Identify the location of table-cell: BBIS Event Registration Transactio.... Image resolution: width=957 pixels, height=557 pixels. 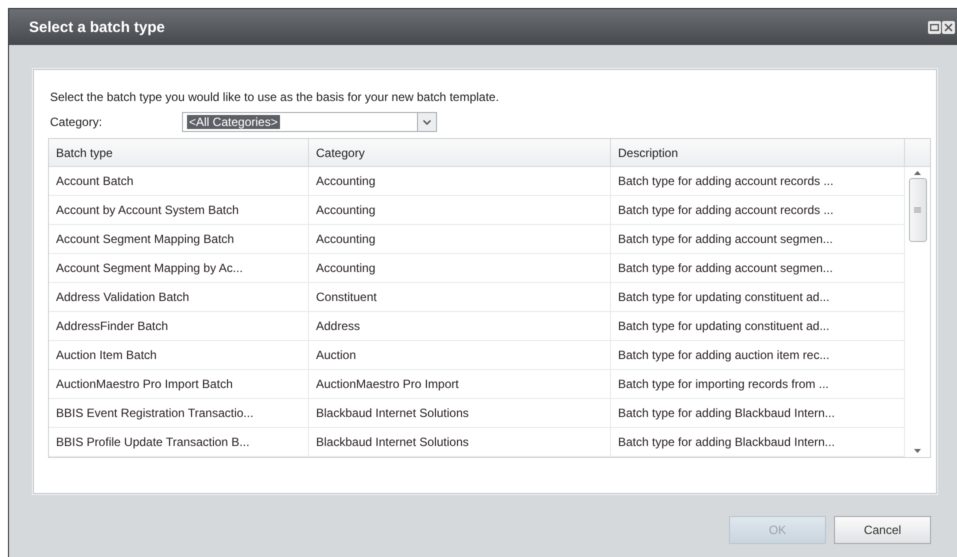
(179, 413).